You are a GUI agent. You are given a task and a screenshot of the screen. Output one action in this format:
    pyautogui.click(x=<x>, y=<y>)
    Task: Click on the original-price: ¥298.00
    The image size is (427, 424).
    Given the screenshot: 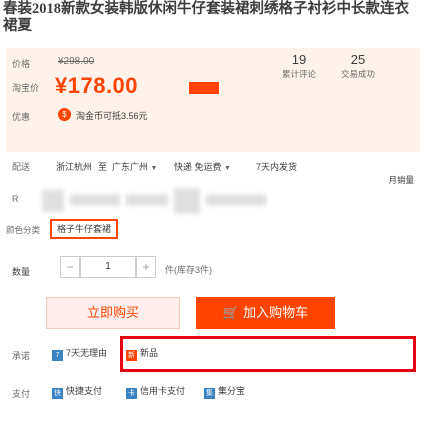 What is the action you would take?
    pyautogui.click(x=76, y=61)
    